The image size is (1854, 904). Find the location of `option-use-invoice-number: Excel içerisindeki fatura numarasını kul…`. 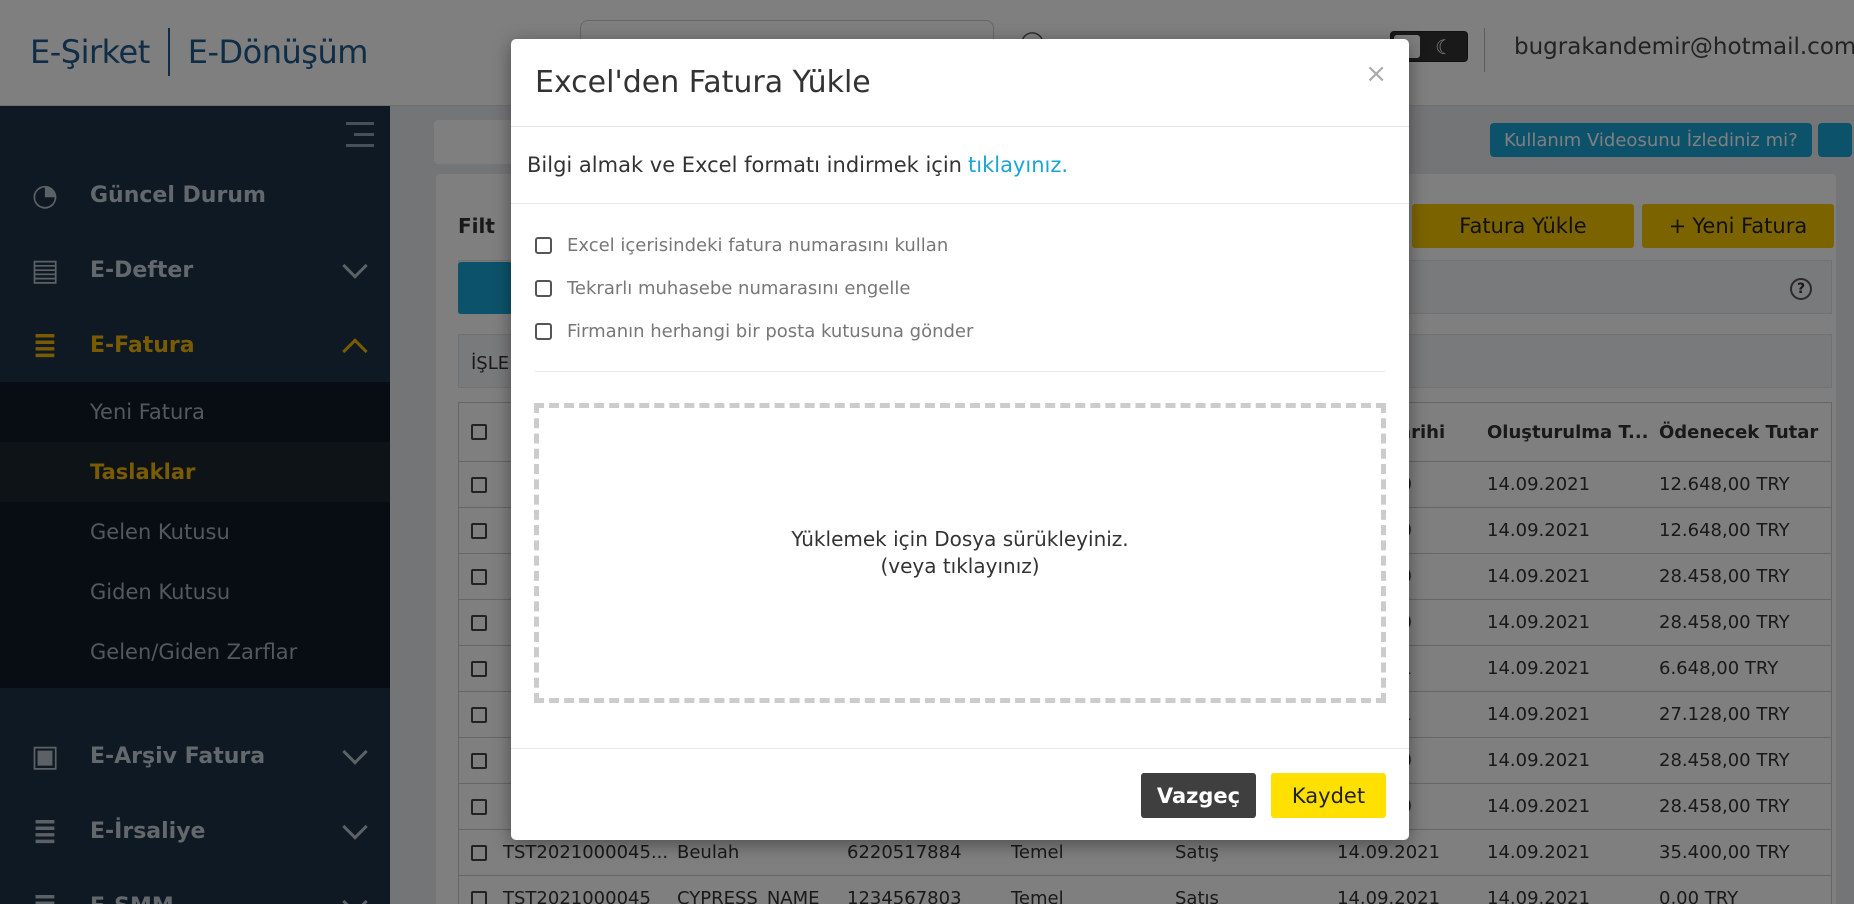

option-use-invoice-number: Excel içerisindeki fatura numarasını kul… is located at coordinates (960, 245).